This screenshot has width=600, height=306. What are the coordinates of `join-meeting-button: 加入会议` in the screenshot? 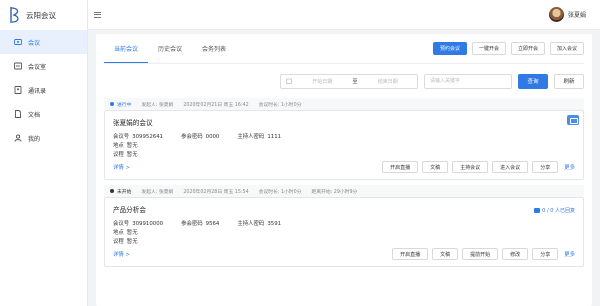 It's located at (566, 48).